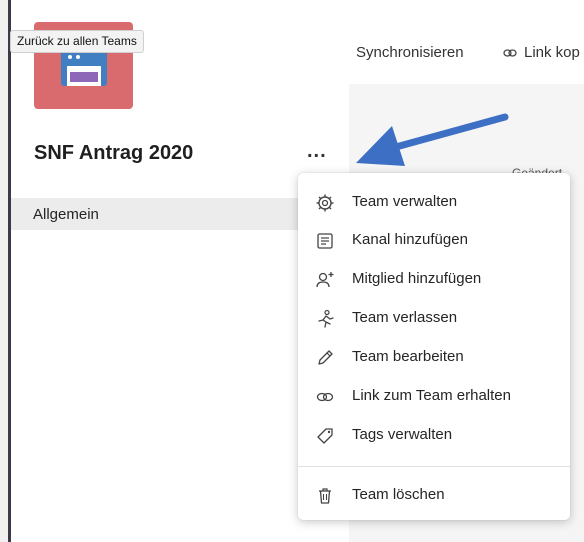  I want to click on menu-item-manage-team: Team verwalten, so click(434, 203).